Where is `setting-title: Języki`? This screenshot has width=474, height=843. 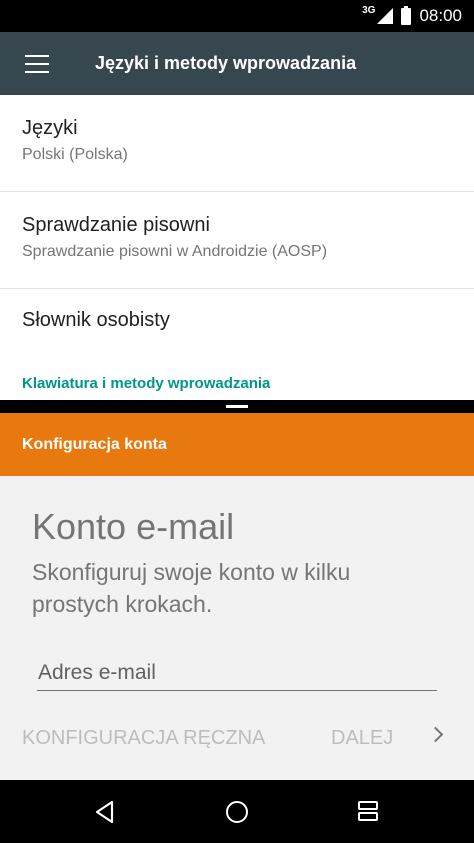 setting-title: Języki is located at coordinates (50, 128).